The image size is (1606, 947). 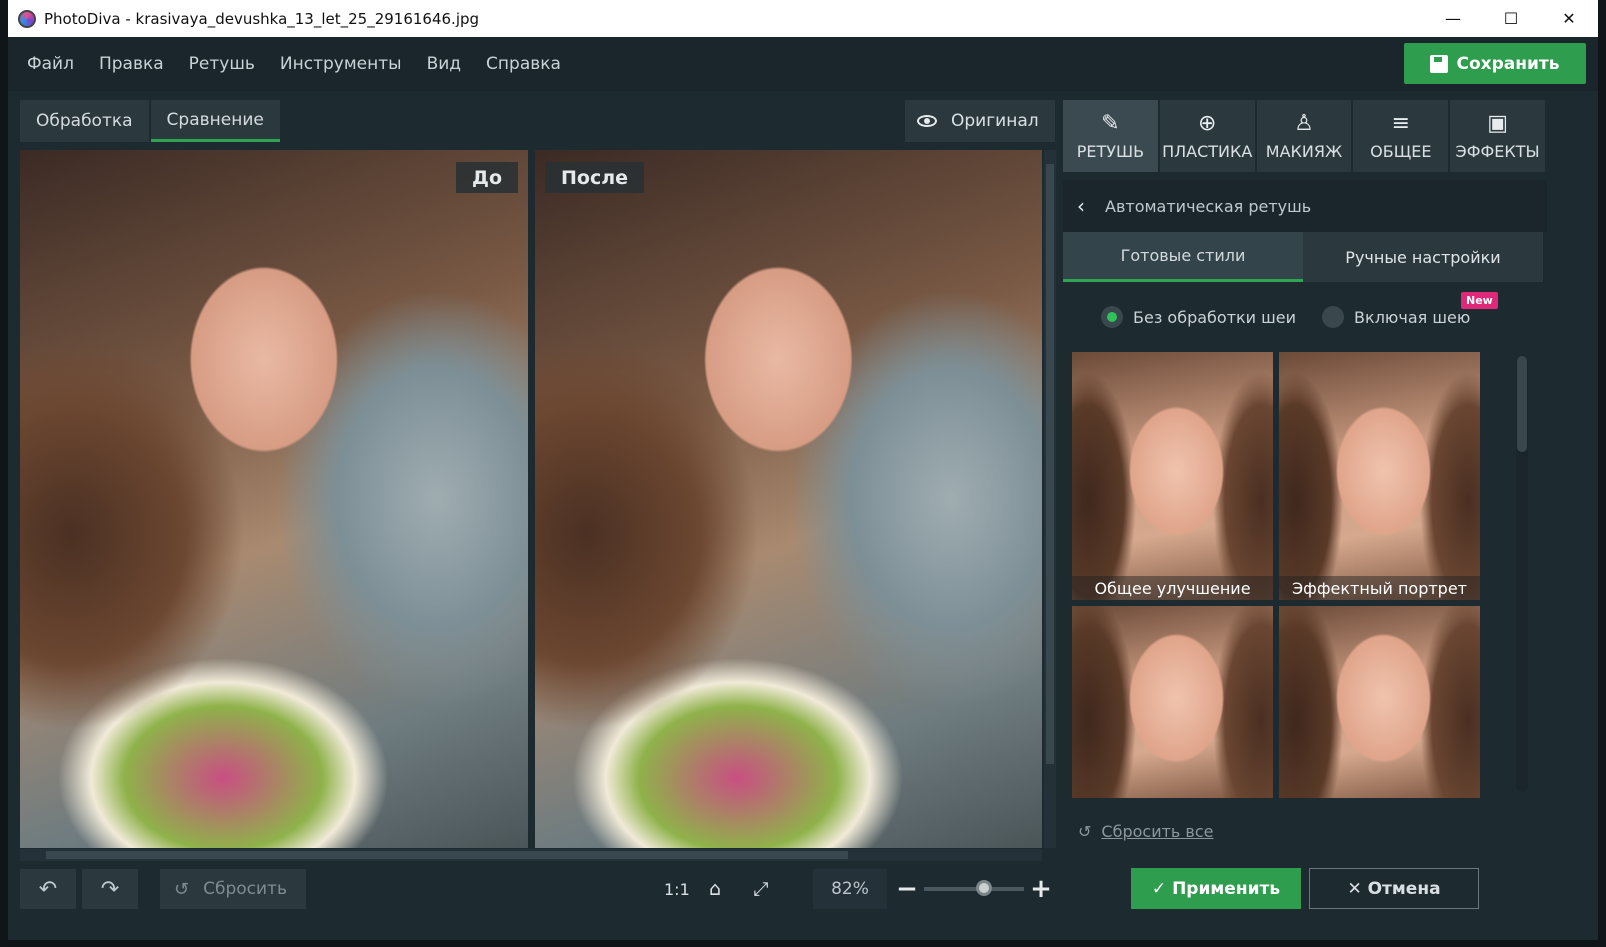 What do you see at coordinates (1400, 123) in the screenshot?
I see `sliders-icon: ≡` at bounding box center [1400, 123].